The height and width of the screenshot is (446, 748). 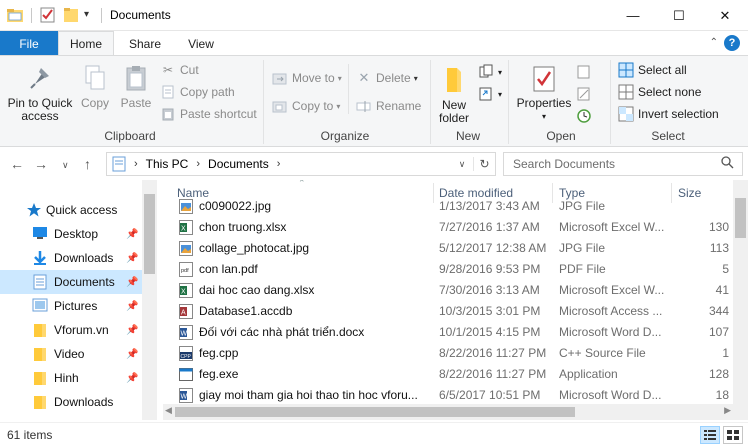 I want to click on help-icon: ?, so click(x=732, y=43).